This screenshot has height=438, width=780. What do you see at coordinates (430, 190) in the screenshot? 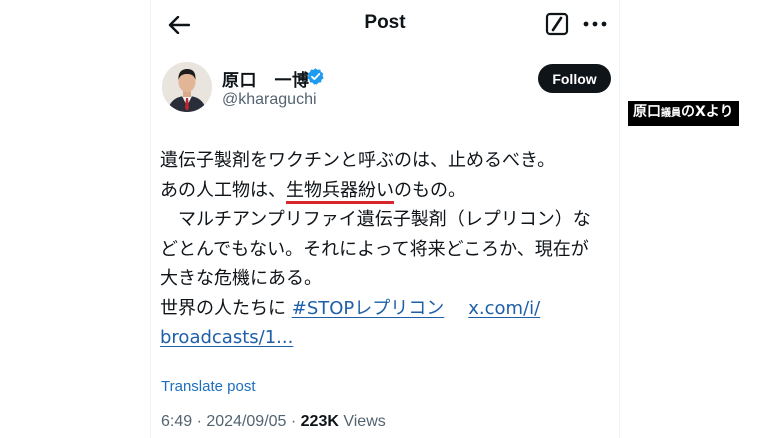
I see `post-line-2-end: のもの。` at bounding box center [430, 190].